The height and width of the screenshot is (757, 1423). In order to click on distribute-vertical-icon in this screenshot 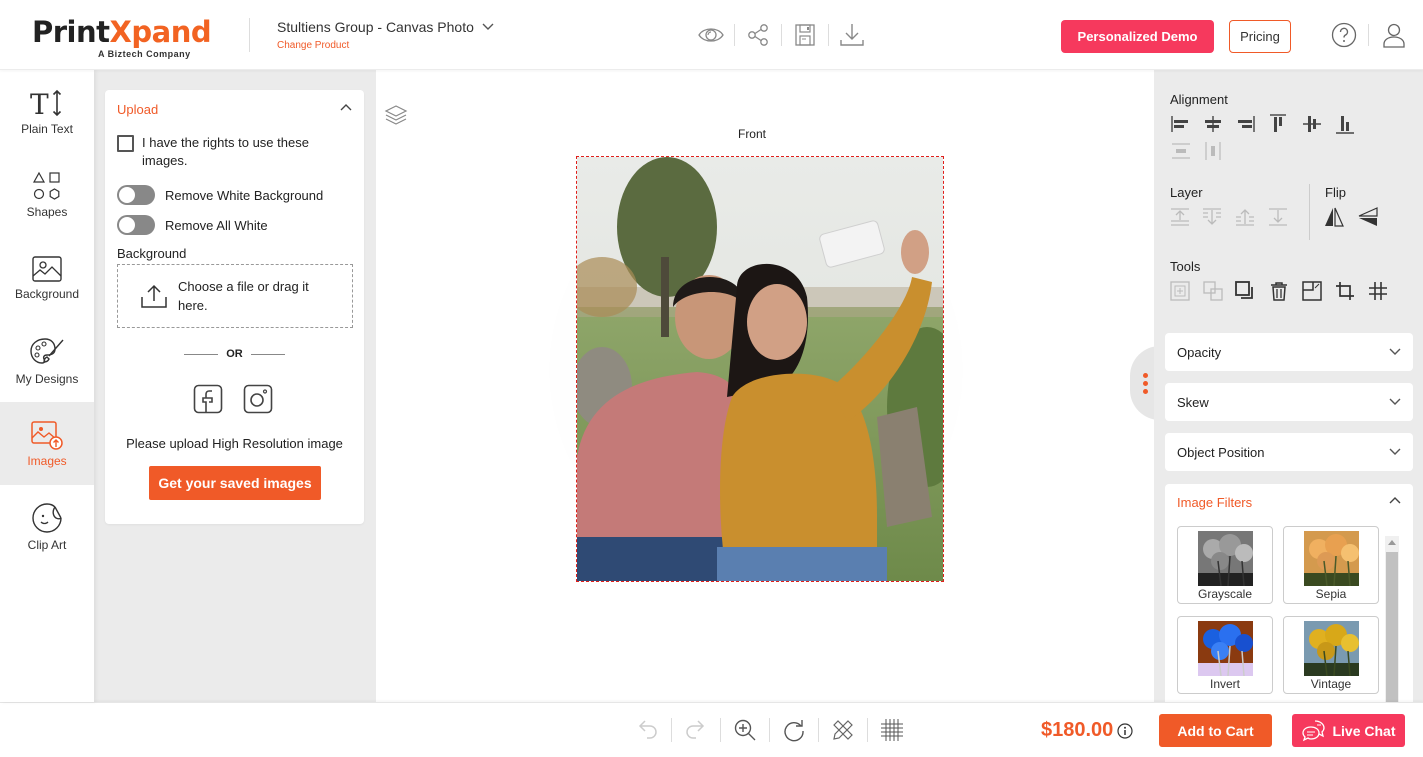, I will do `click(1213, 151)`.